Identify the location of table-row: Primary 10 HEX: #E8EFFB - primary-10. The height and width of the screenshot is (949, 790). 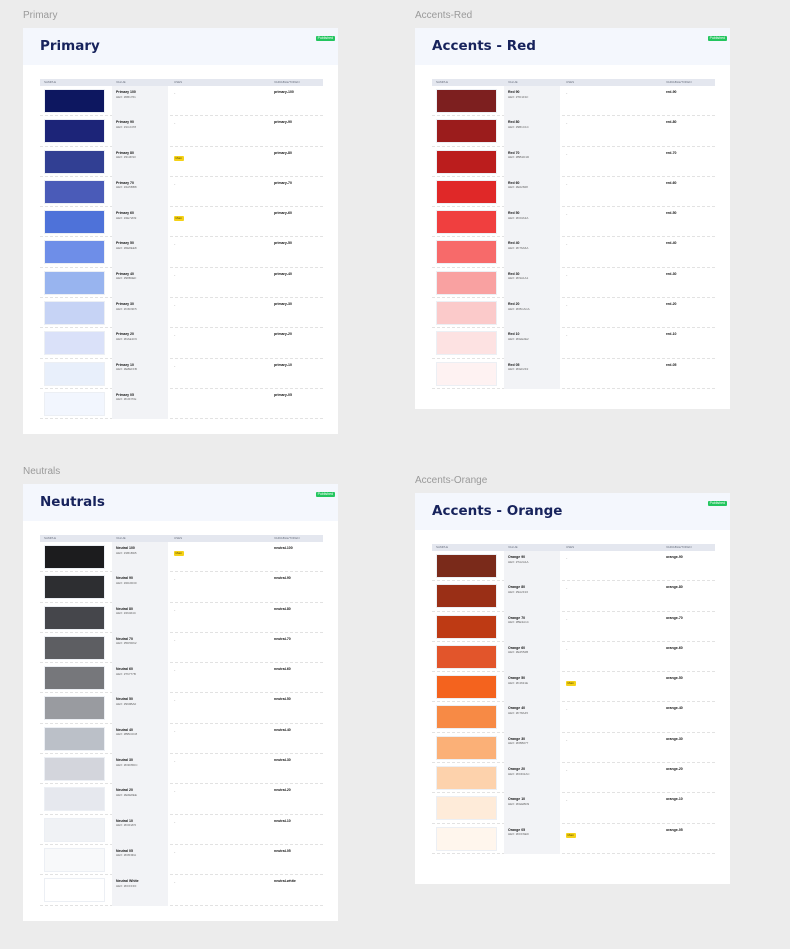
(181, 373).